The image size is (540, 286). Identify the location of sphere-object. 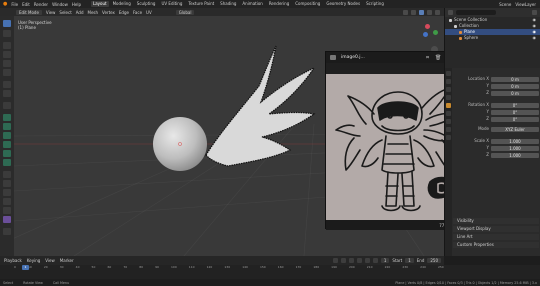
(180, 144).